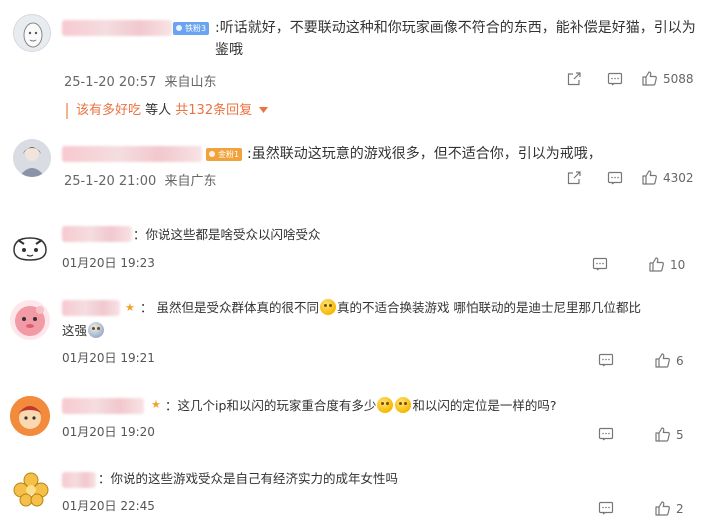 This screenshot has width=714, height=526. What do you see at coordinates (484, 405) in the screenshot?
I see `comment-text-part2: 和以闪的定位是一样的吗?` at bounding box center [484, 405].